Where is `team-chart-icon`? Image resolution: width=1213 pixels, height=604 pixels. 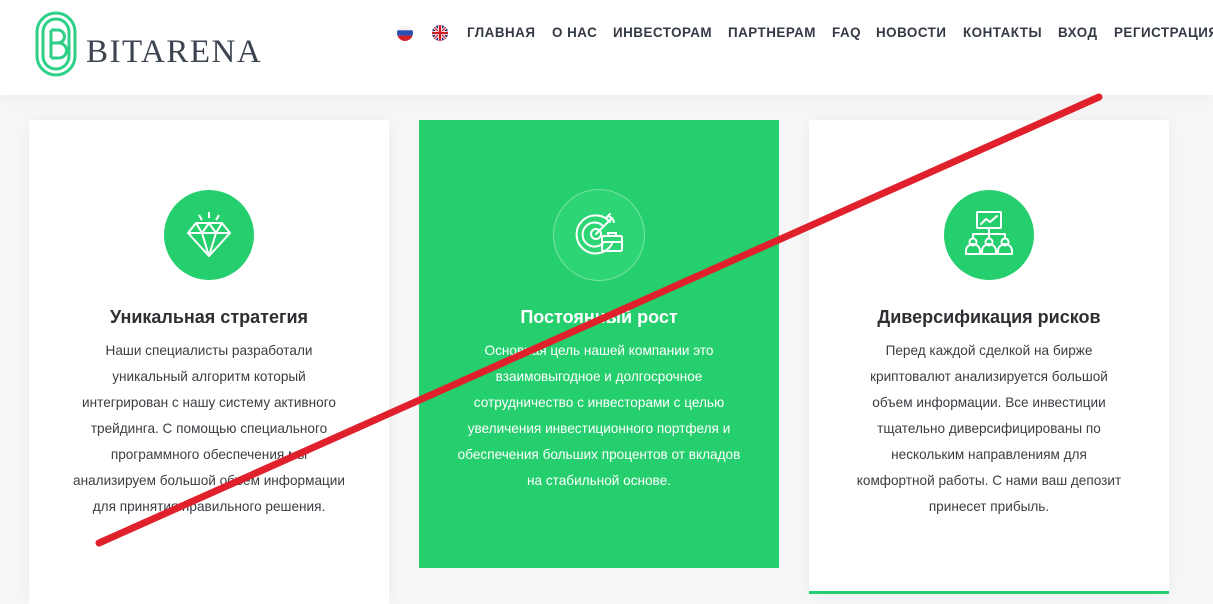 team-chart-icon is located at coordinates (989, 233).